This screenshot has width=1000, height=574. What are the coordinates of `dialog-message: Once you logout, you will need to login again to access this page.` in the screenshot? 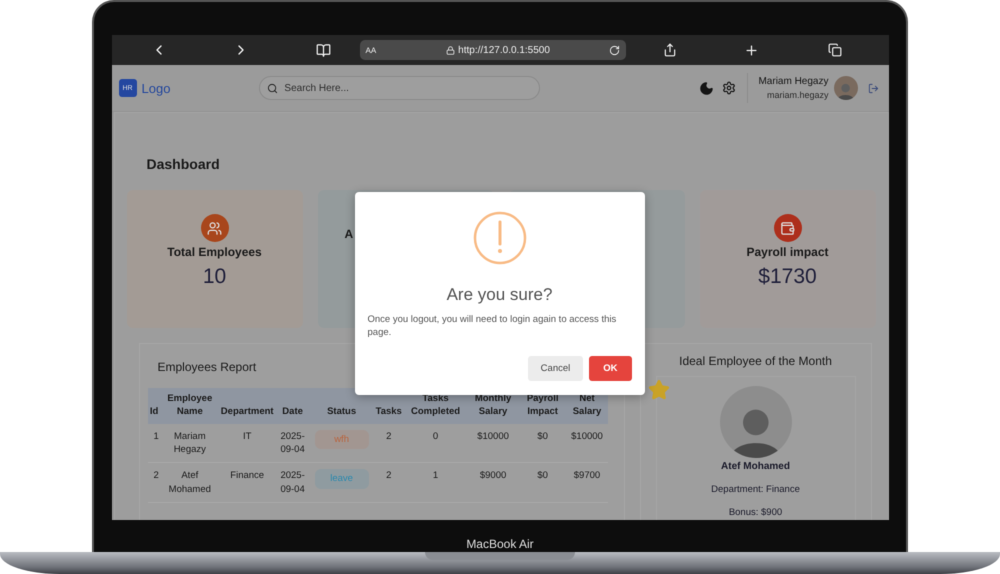 It's located at (493, 326).